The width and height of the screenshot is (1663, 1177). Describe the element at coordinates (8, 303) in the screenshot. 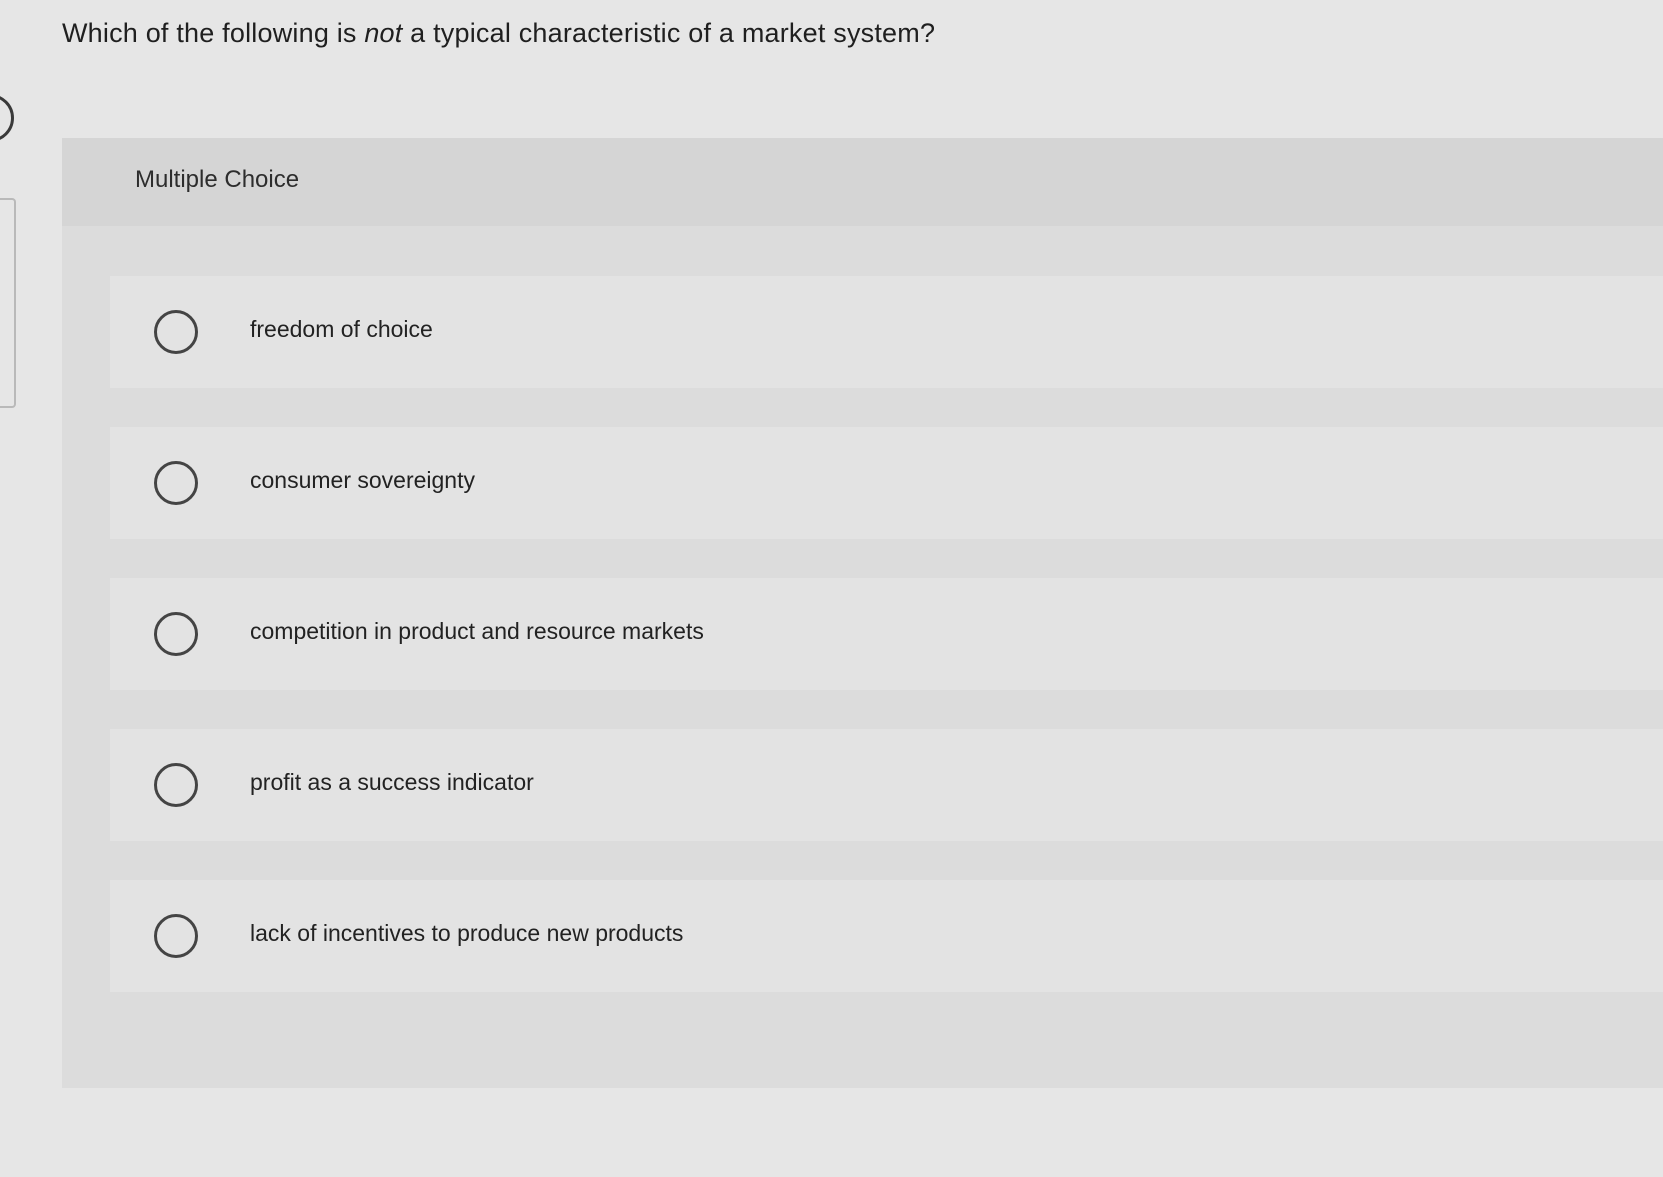

I see `left-edge-panel` at that location.